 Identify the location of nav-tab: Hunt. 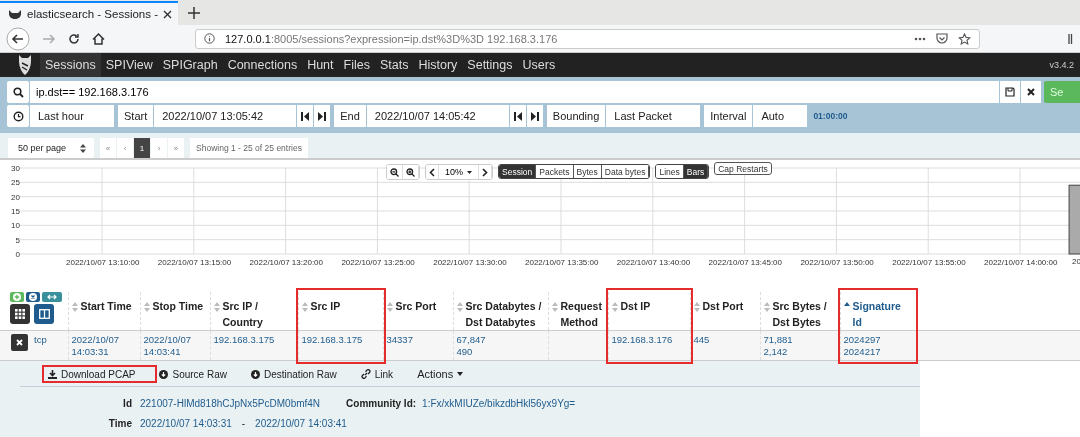
(320, 65).